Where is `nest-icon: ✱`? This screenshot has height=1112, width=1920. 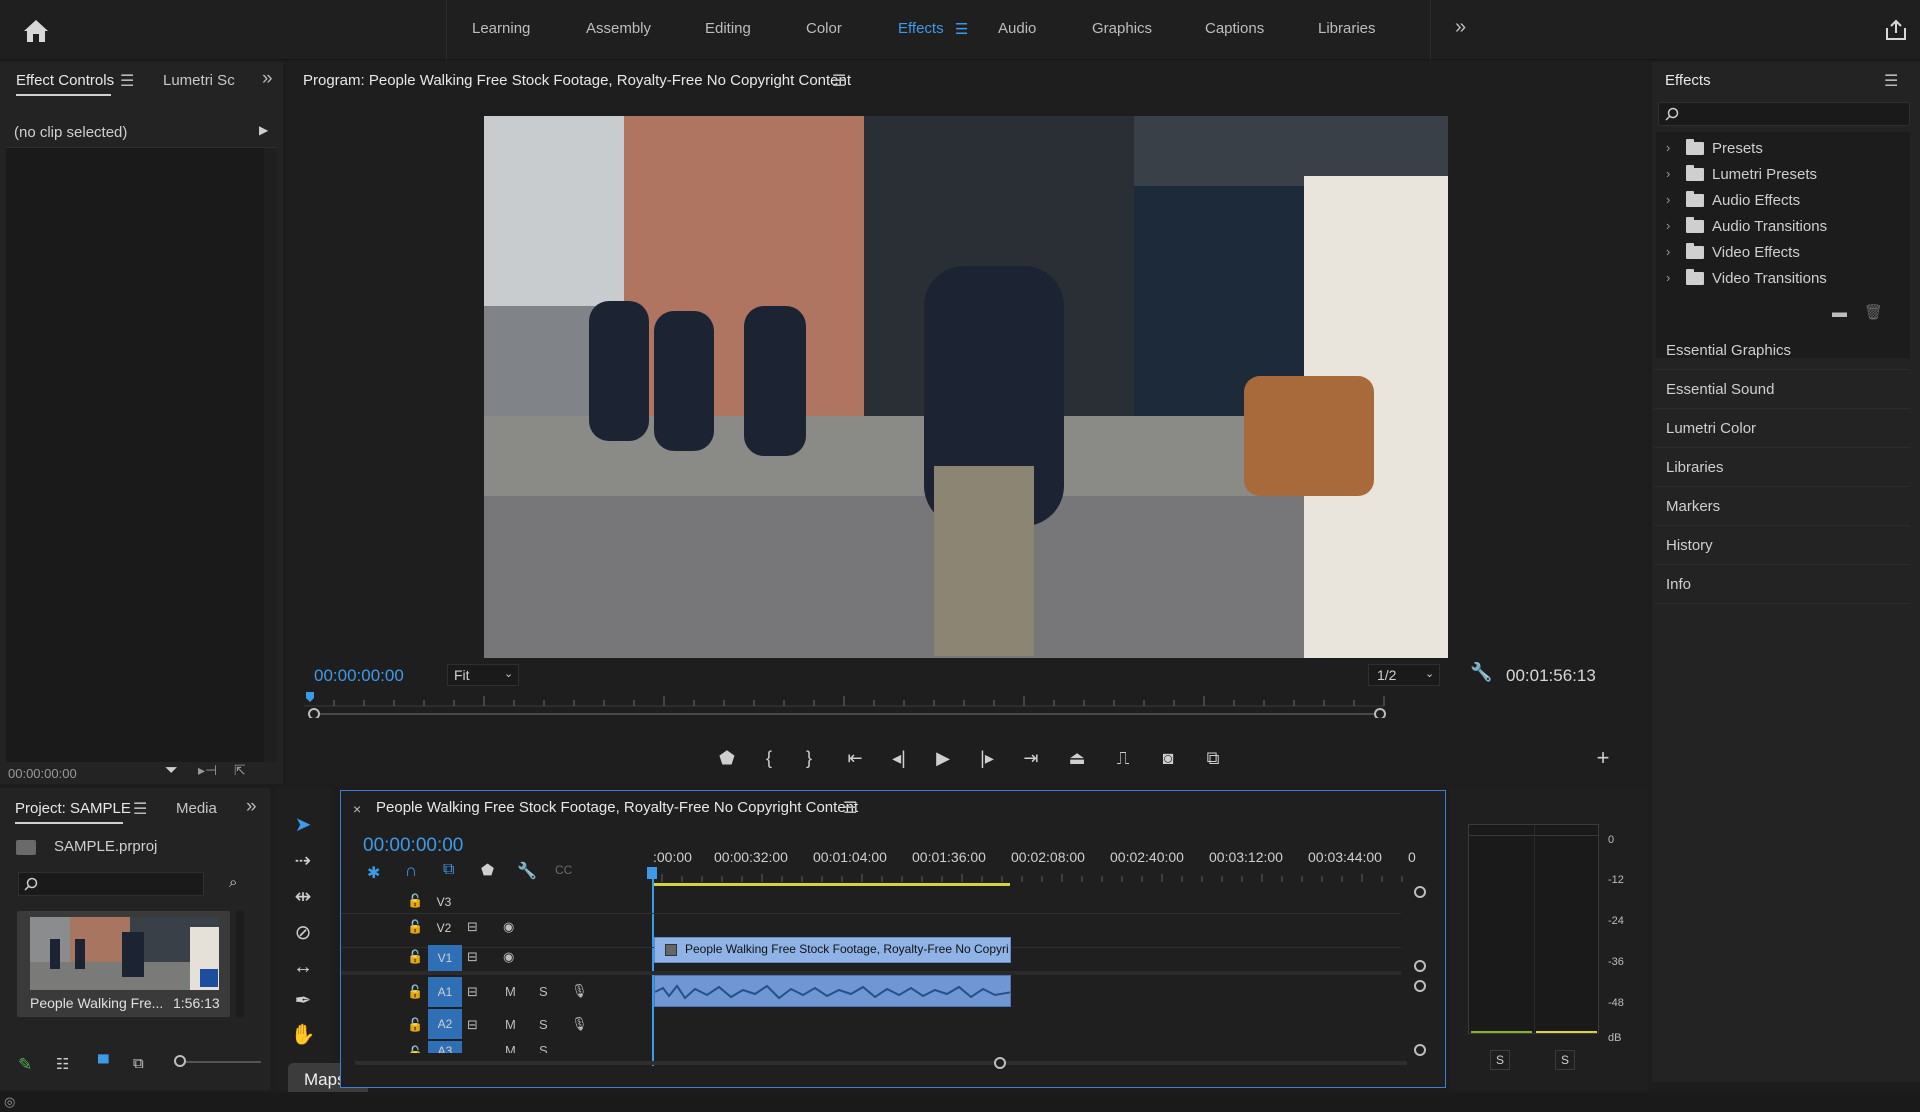
nest-icon: ✱ is located at coordinates (373, 873).